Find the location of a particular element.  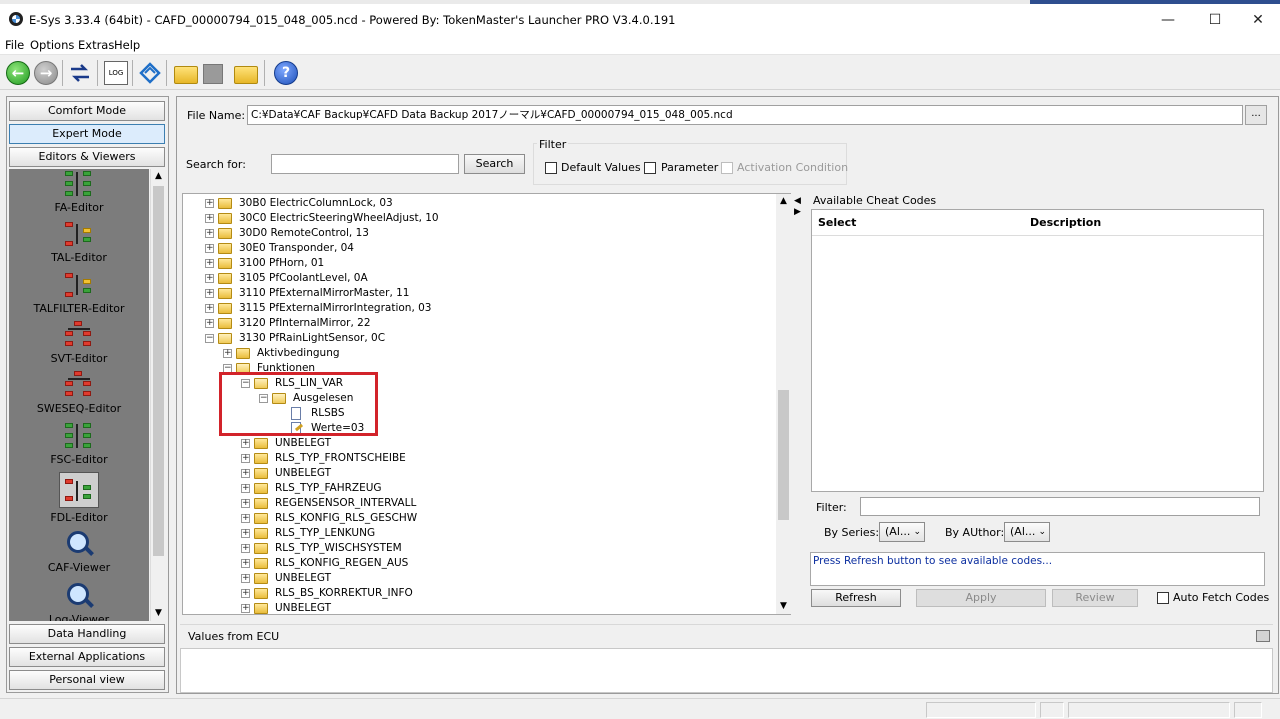

help-icon: ? is located at coordinates (286, 73).